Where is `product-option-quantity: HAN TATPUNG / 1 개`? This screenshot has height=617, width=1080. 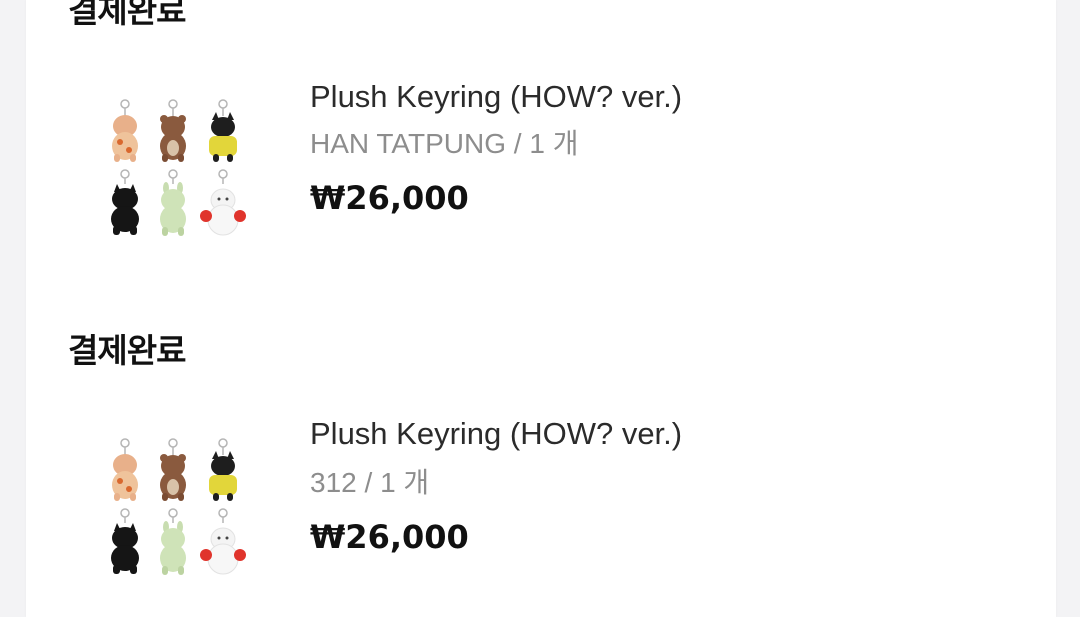 product-option-quantity: HAN TATPUNG / 1 개 is located at coordinates (444, 144).